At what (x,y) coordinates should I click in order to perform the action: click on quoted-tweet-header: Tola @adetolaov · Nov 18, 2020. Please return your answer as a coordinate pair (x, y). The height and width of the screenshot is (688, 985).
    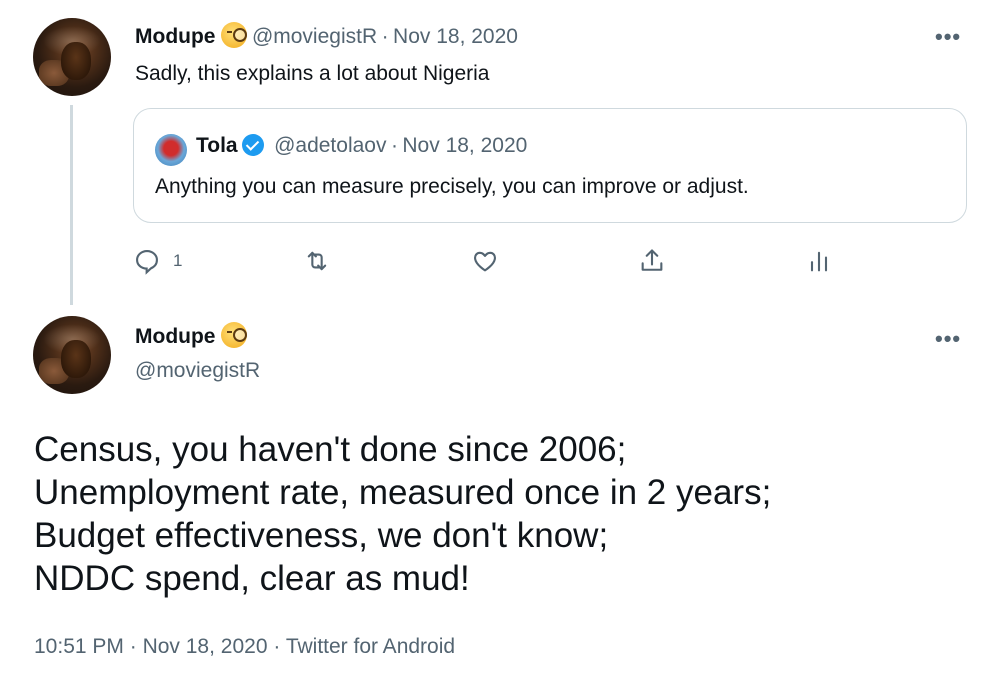
    Looking at the image, I should click on (361, 146).